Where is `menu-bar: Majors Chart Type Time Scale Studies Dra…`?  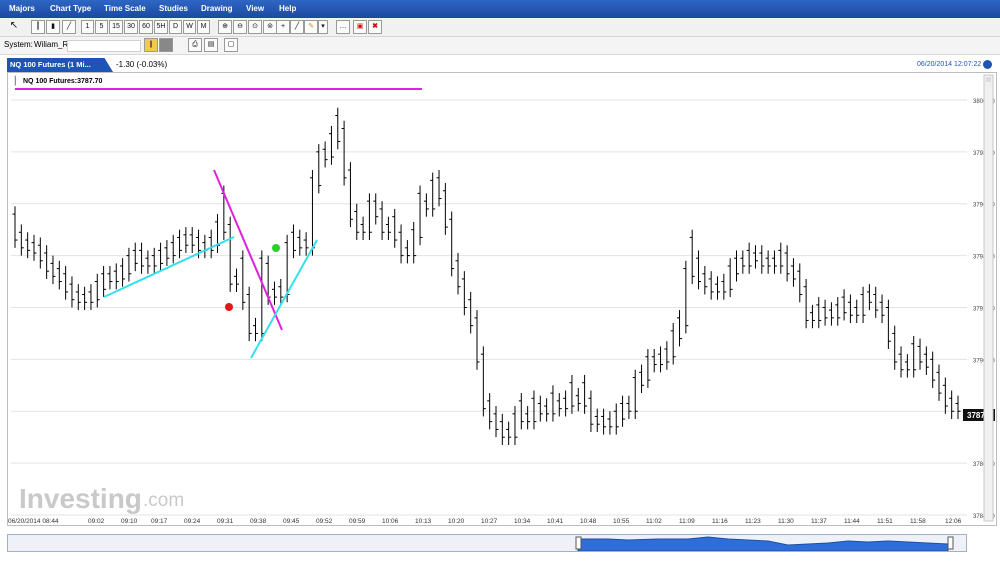
menu-bar: Majors Chart Type Time Scale Studies Dra… is located at coordinates (500, 9).